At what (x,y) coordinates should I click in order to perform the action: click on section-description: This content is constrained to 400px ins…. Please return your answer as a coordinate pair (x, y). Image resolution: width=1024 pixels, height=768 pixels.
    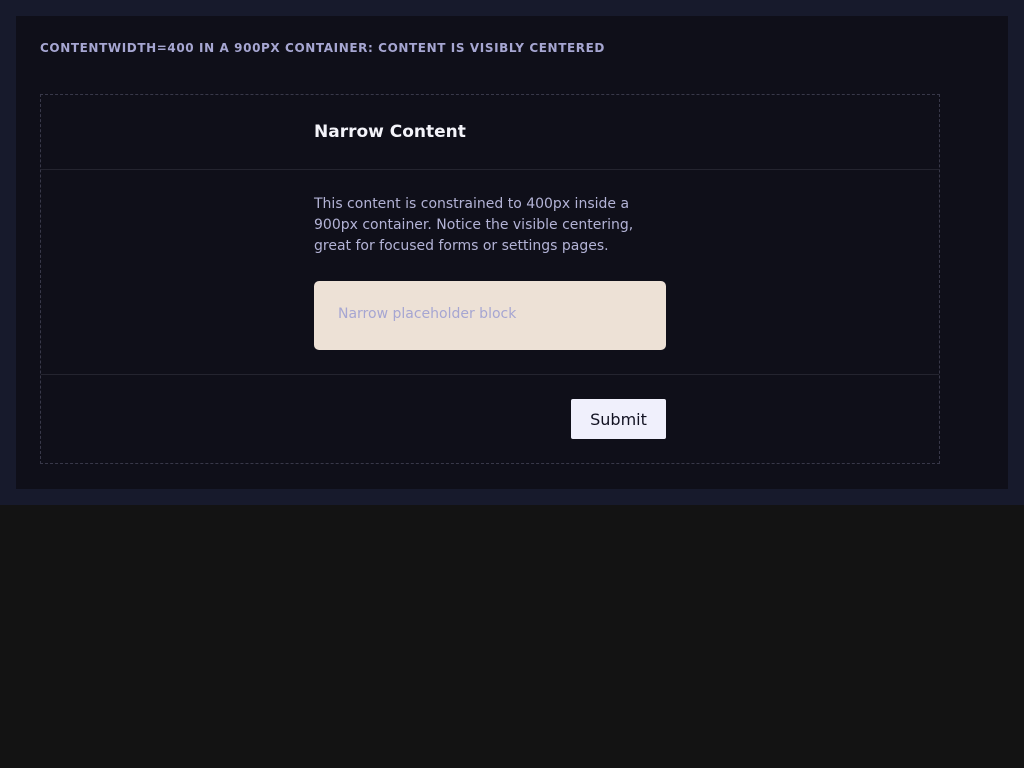
    Looking at the image, I should click on (474, 225).